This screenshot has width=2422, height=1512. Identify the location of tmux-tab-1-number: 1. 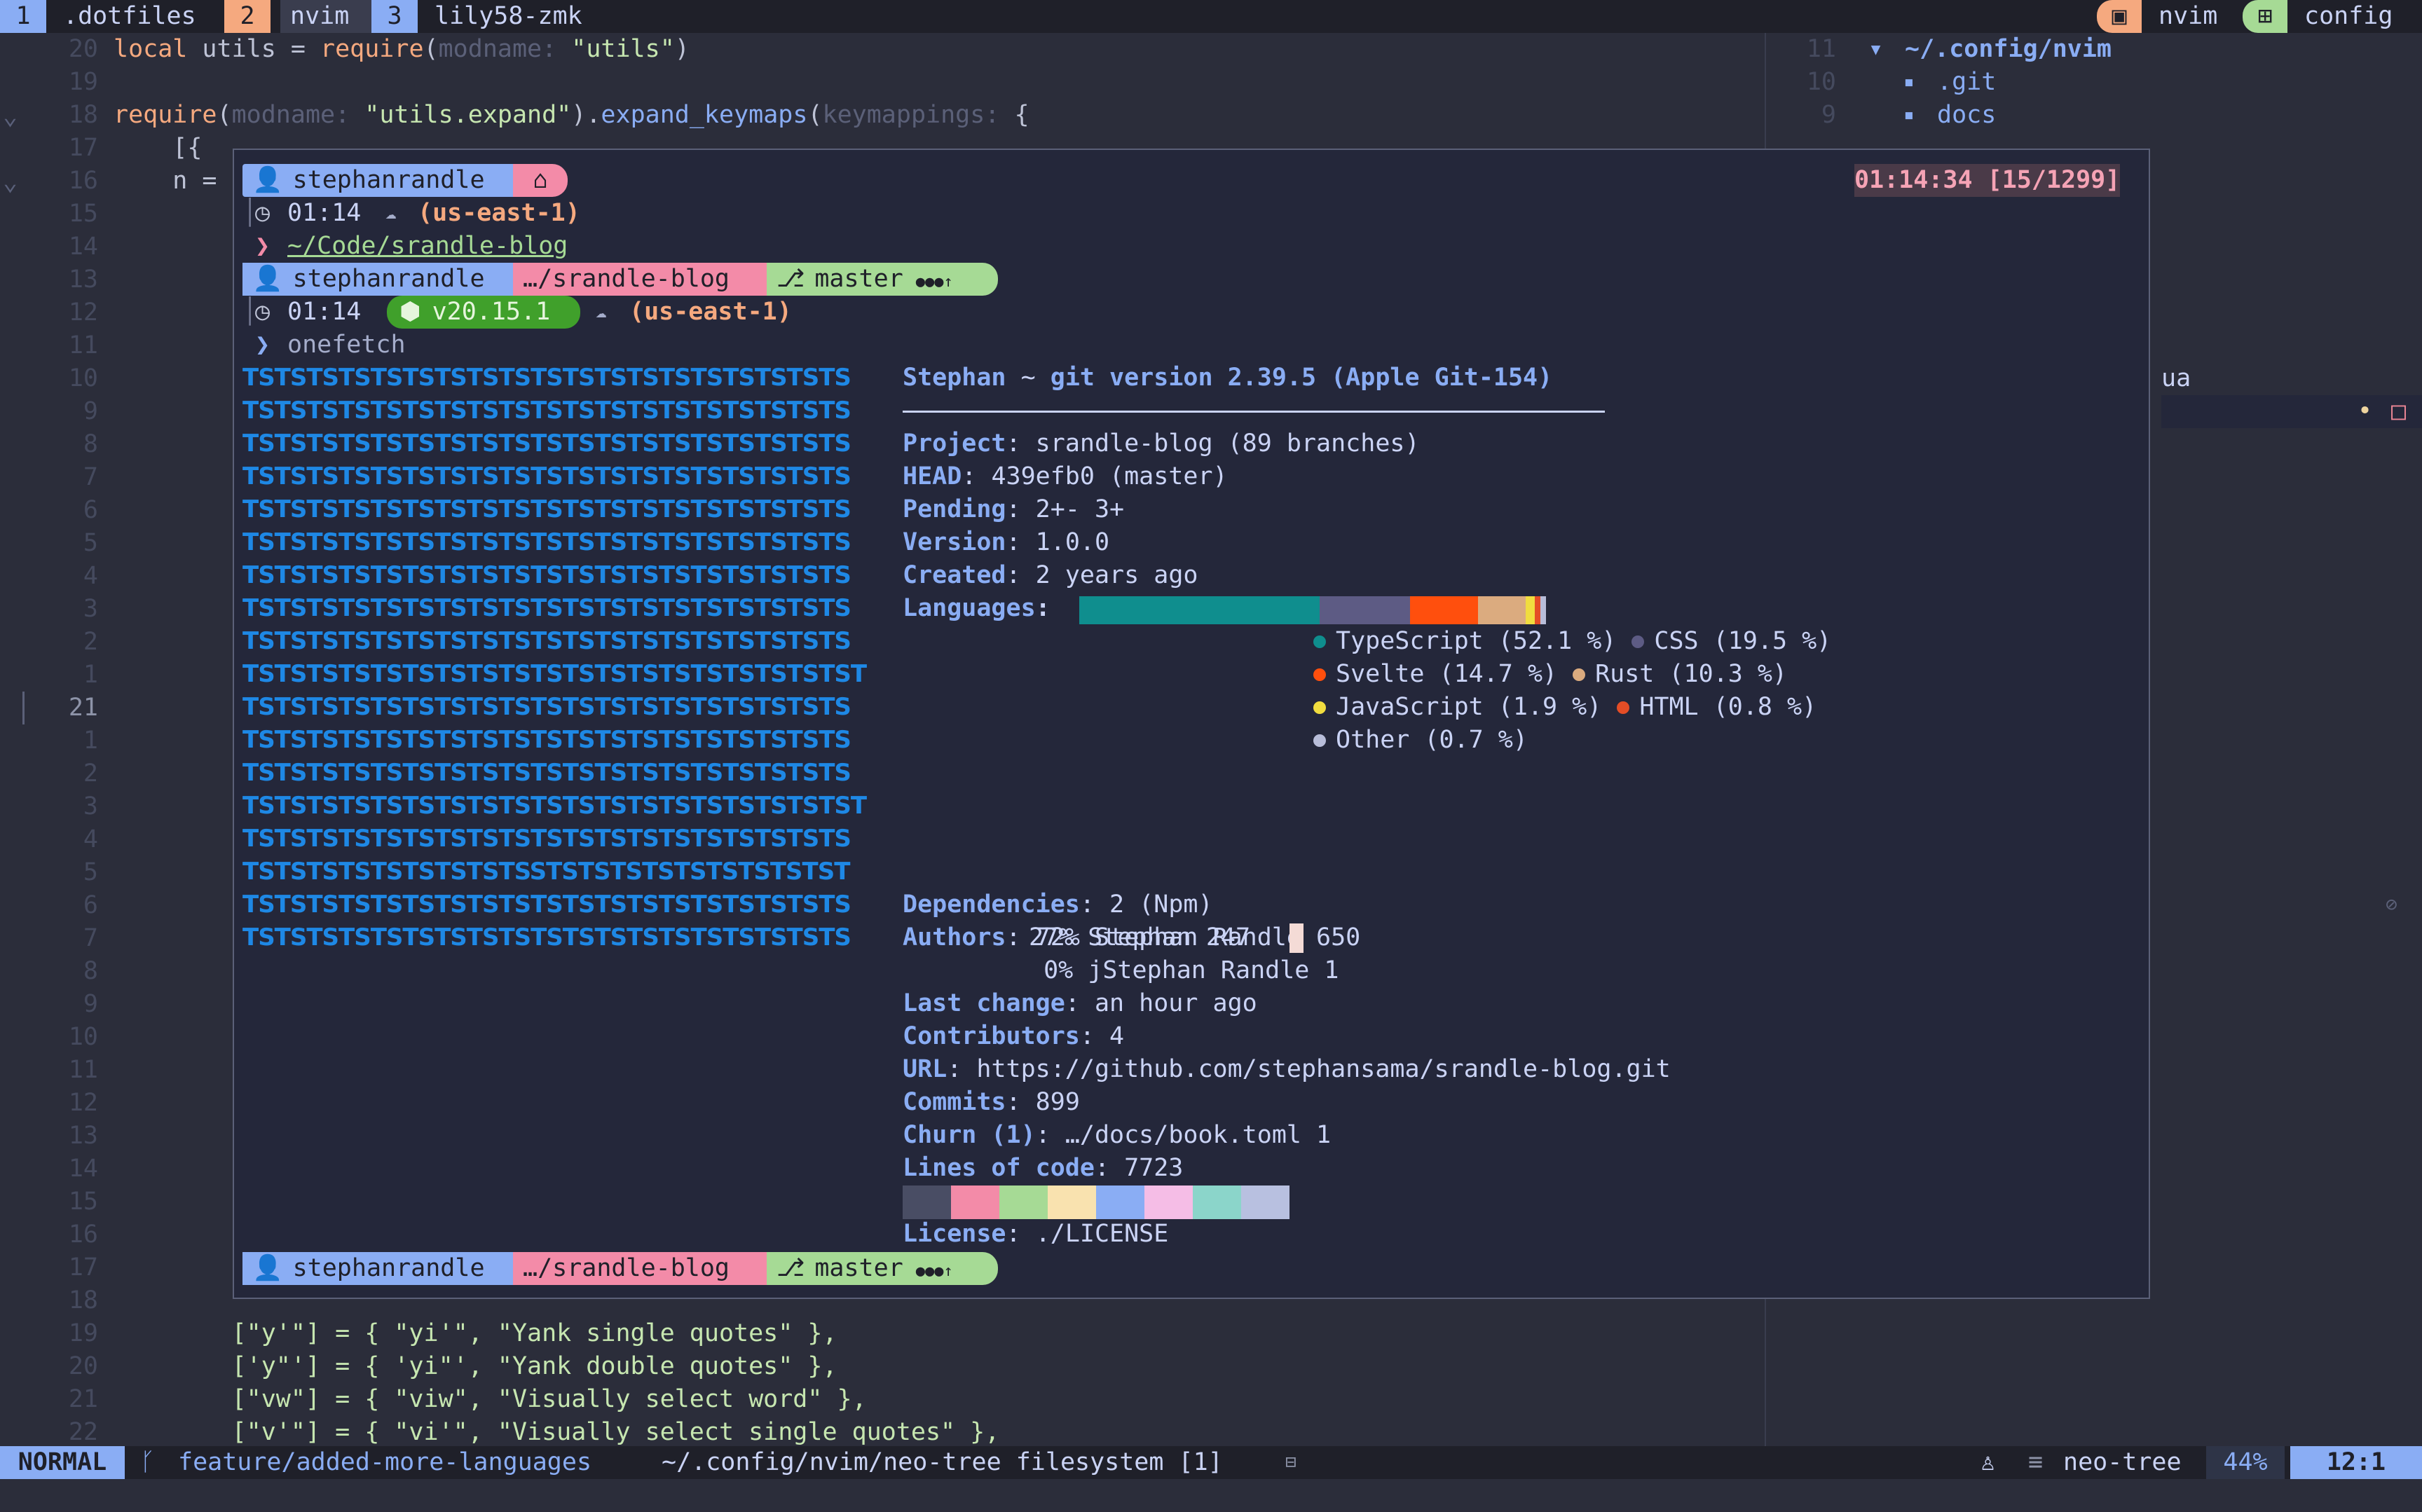
(23, 16).